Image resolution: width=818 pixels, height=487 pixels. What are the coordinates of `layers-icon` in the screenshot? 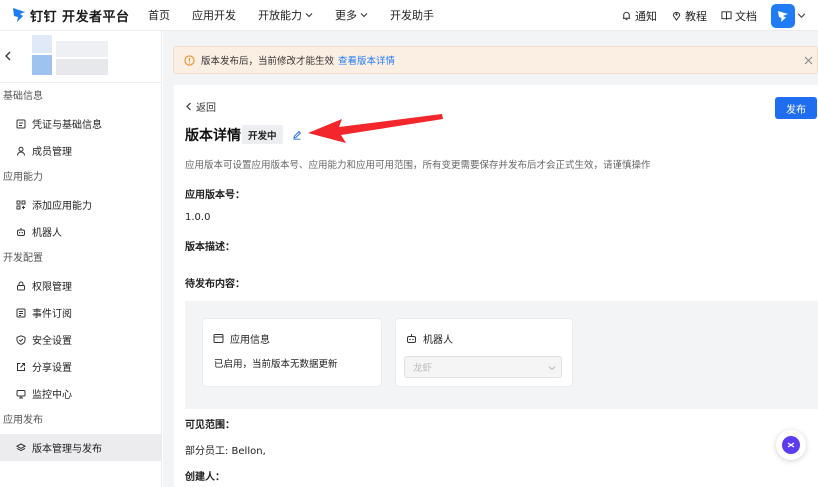 It's located at (21, 446).